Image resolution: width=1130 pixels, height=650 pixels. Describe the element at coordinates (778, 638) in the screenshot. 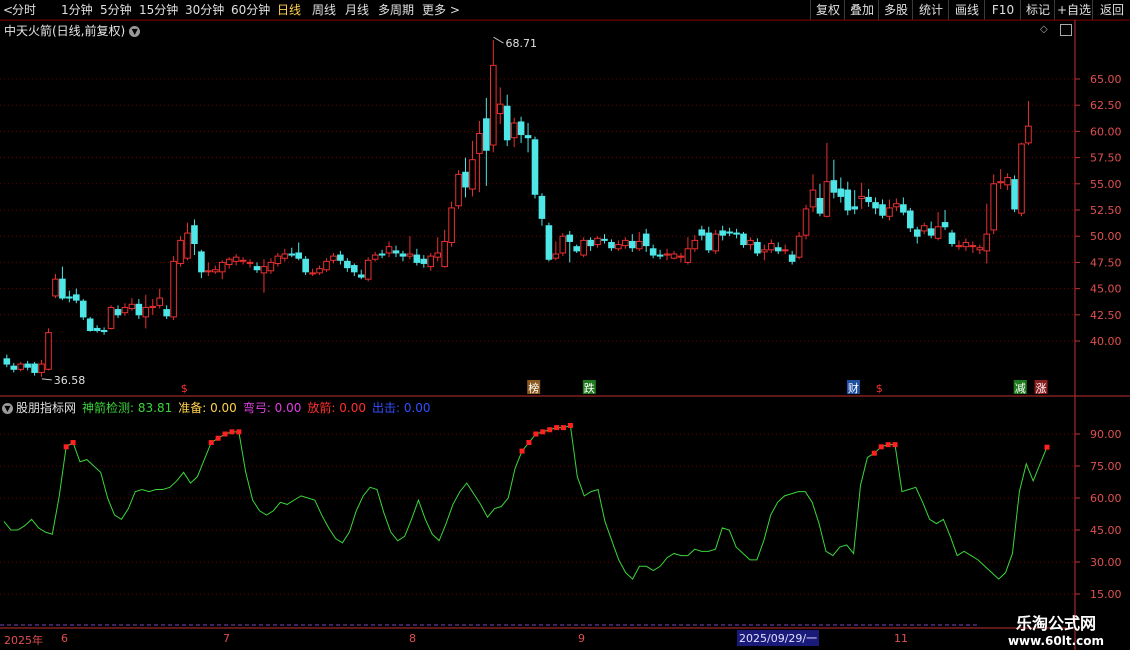

I see `cursor-date: 2025/09/29/一` at that location.